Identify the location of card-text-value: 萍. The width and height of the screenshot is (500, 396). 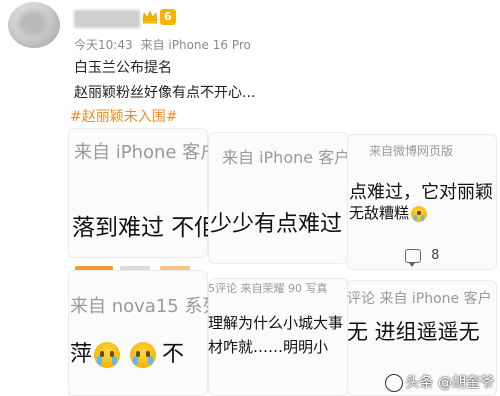
(81, 354).